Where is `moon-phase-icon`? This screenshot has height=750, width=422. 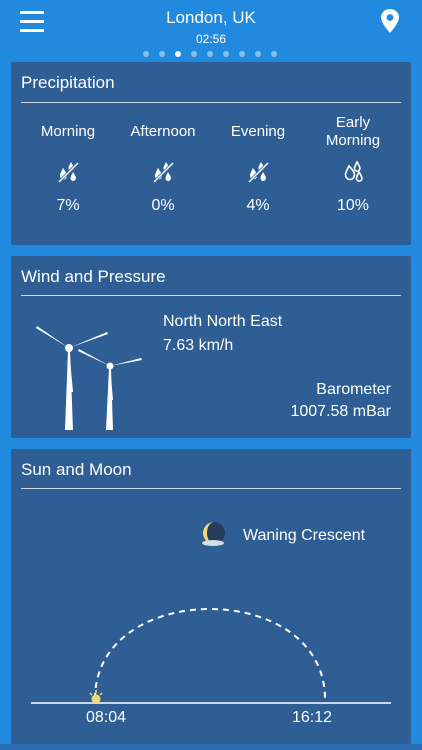 moon-phase-icon is located at coordinates (213, 534).